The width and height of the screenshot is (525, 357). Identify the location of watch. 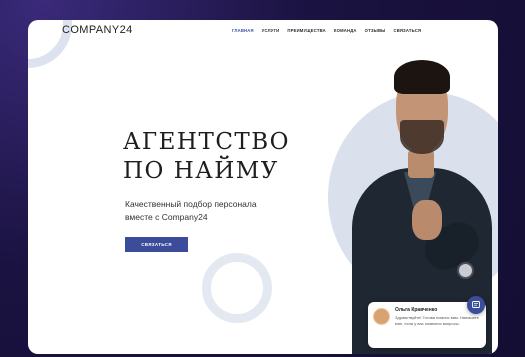
(465, 270).